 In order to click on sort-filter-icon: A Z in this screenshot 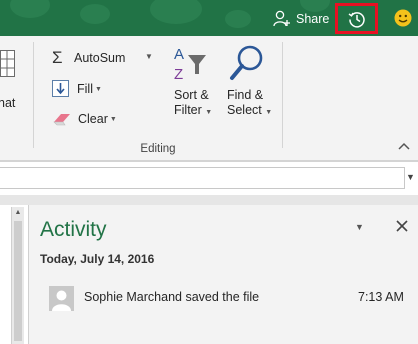, I will do `click(192, 66)`.